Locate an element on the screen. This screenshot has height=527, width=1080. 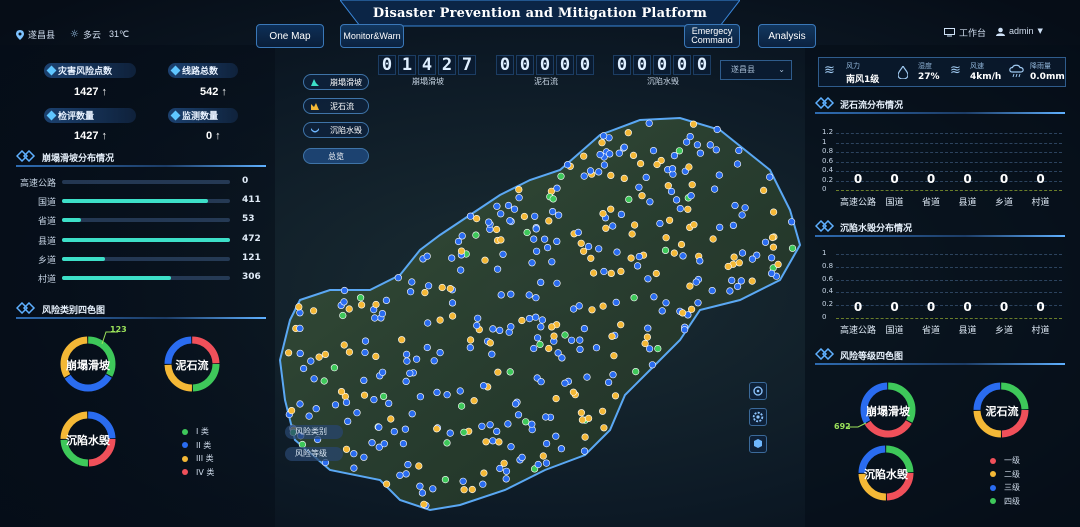
region-select-value: 遂昌县 is located at coordinates (743, 69).